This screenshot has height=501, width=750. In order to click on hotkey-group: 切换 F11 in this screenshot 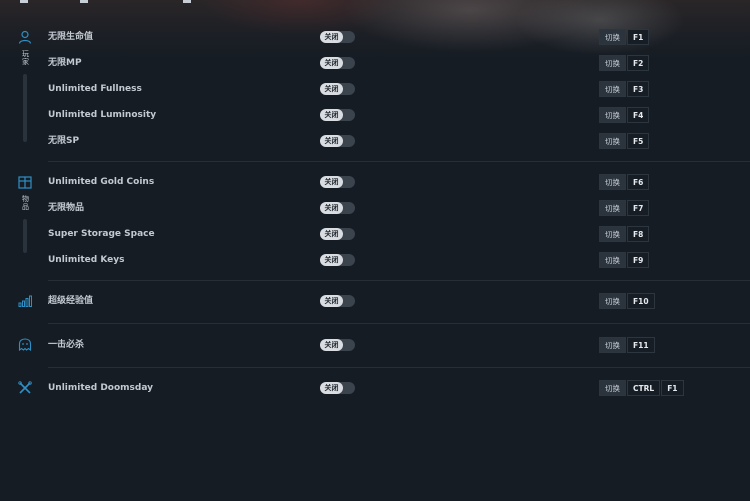, I will do `click(627, 345)`.